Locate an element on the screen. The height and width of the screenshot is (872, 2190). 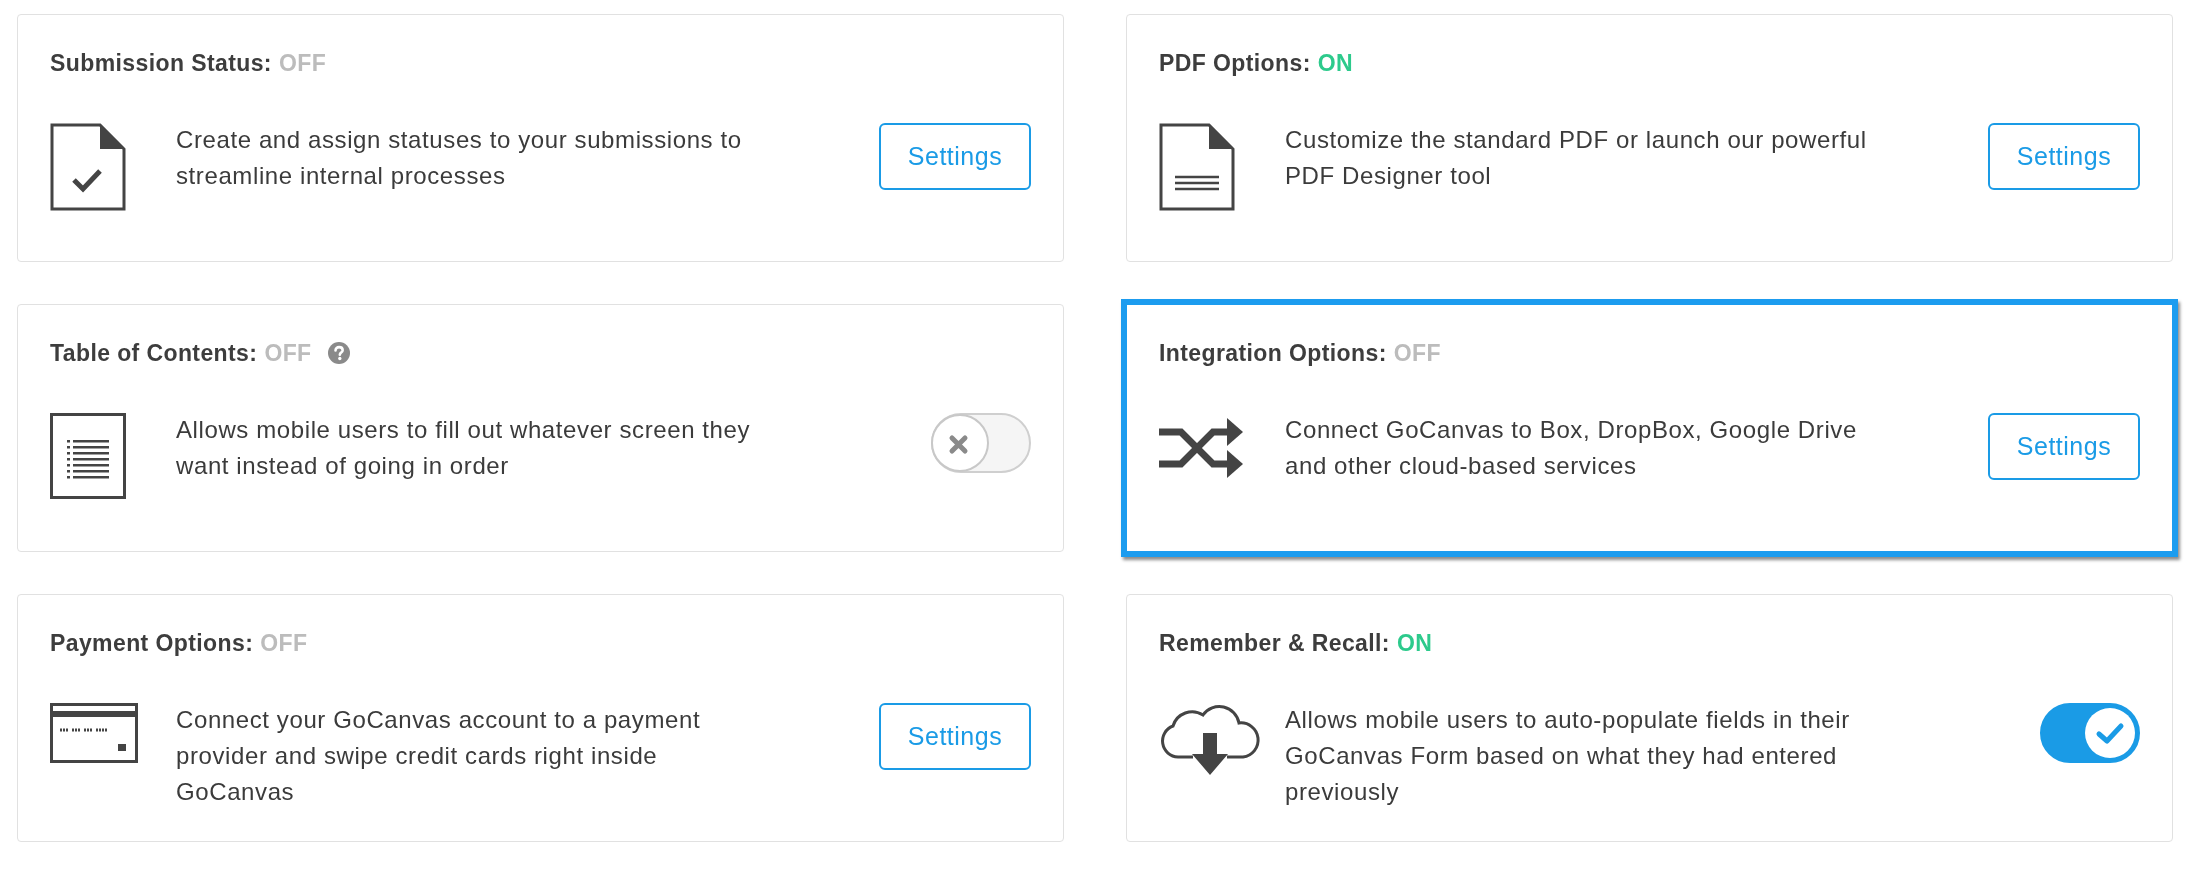
document-icon is located at coordinates (1197, 167).